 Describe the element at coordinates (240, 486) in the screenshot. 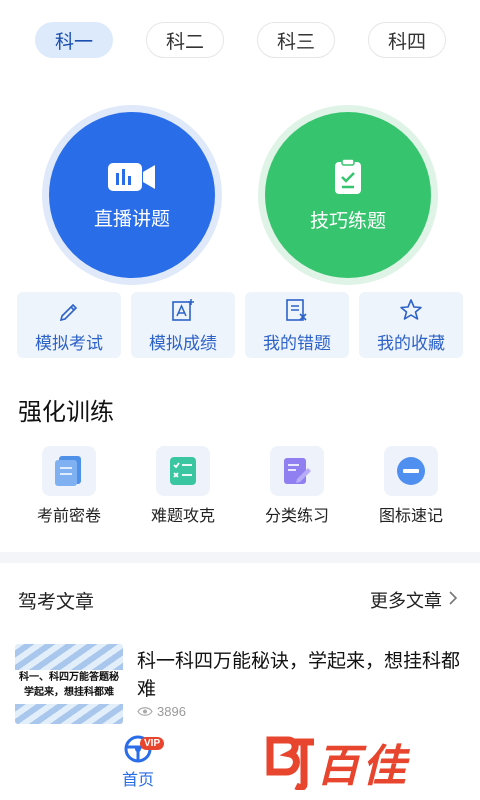

I see `training-grid: 考前密卷 难题攻克 分类练习 图标速记` at that location.